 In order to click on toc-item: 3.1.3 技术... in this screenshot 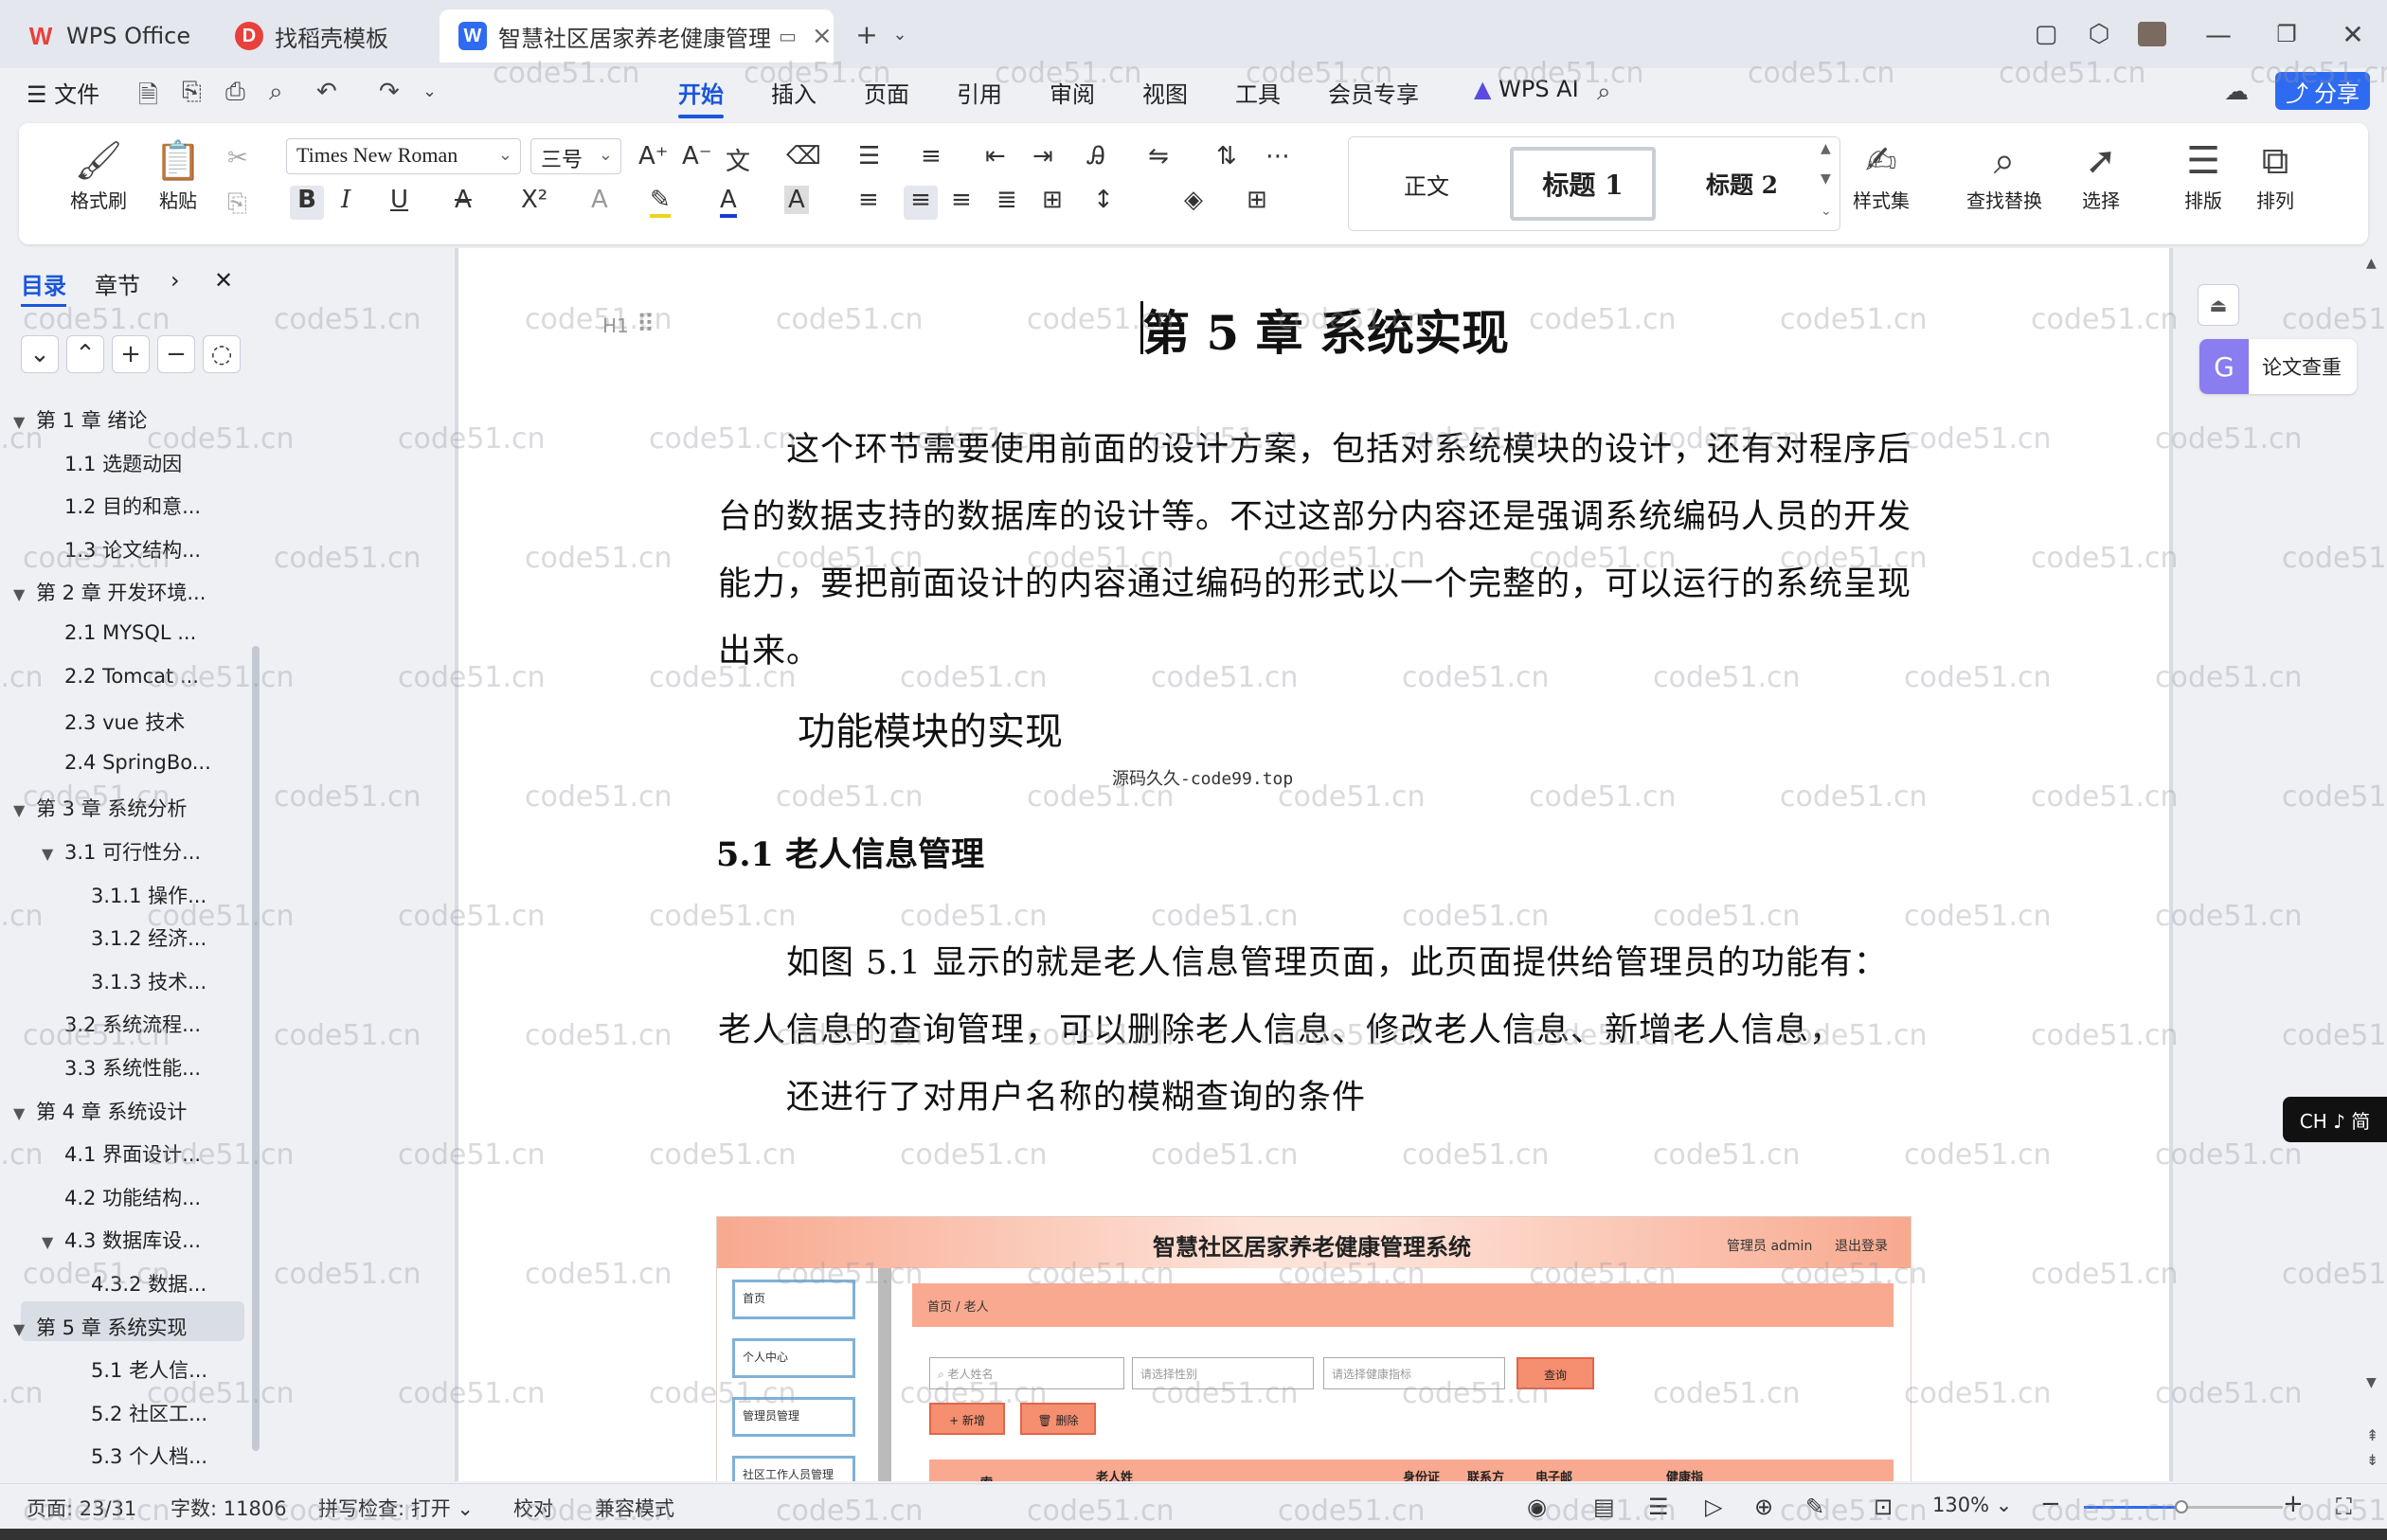, I will do `click(148, 981)`.